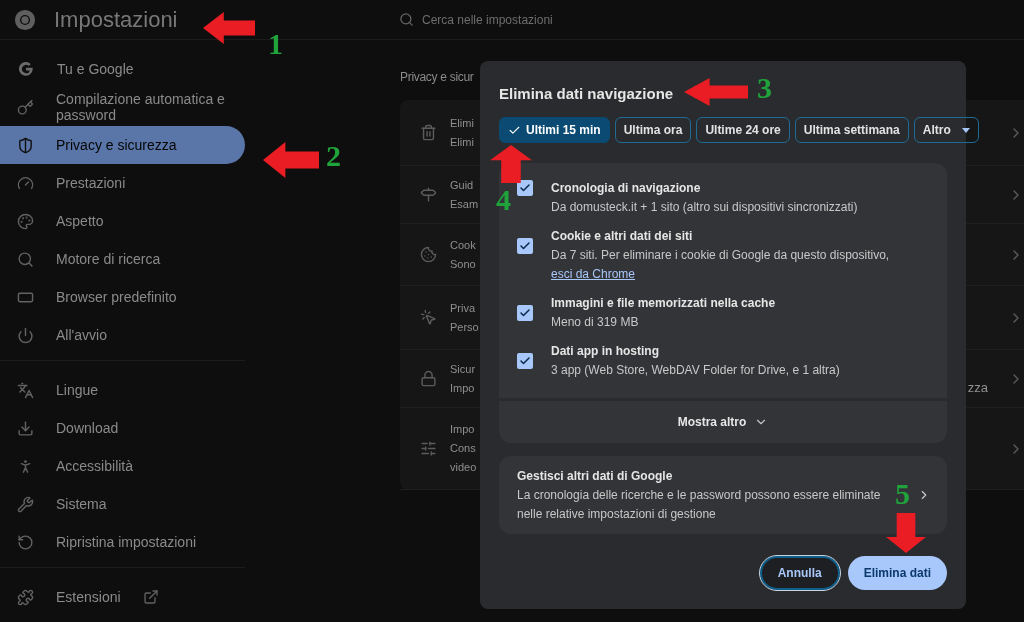 This screenshot has width=1024, height=622. Describe the element at coordinates (699, 504) in the screenshot. I see `manage-description: La cronologia delle ricerche e le password possono essere eliminate nelle relative impostazioni di gestione` at that location.